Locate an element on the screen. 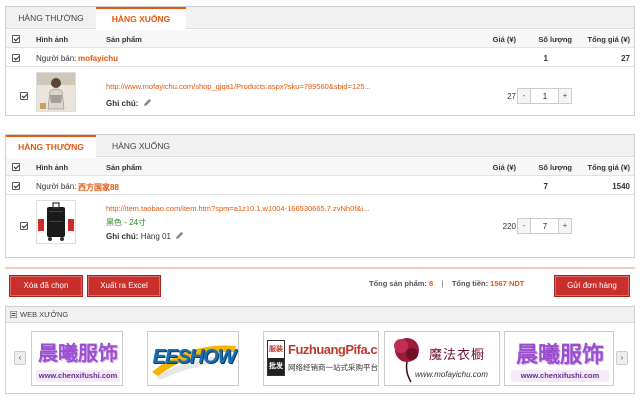 This screenshot has width=640, height=400. note-field: Ghi chú: Hàng 01 is located at coordinates (145, 236).